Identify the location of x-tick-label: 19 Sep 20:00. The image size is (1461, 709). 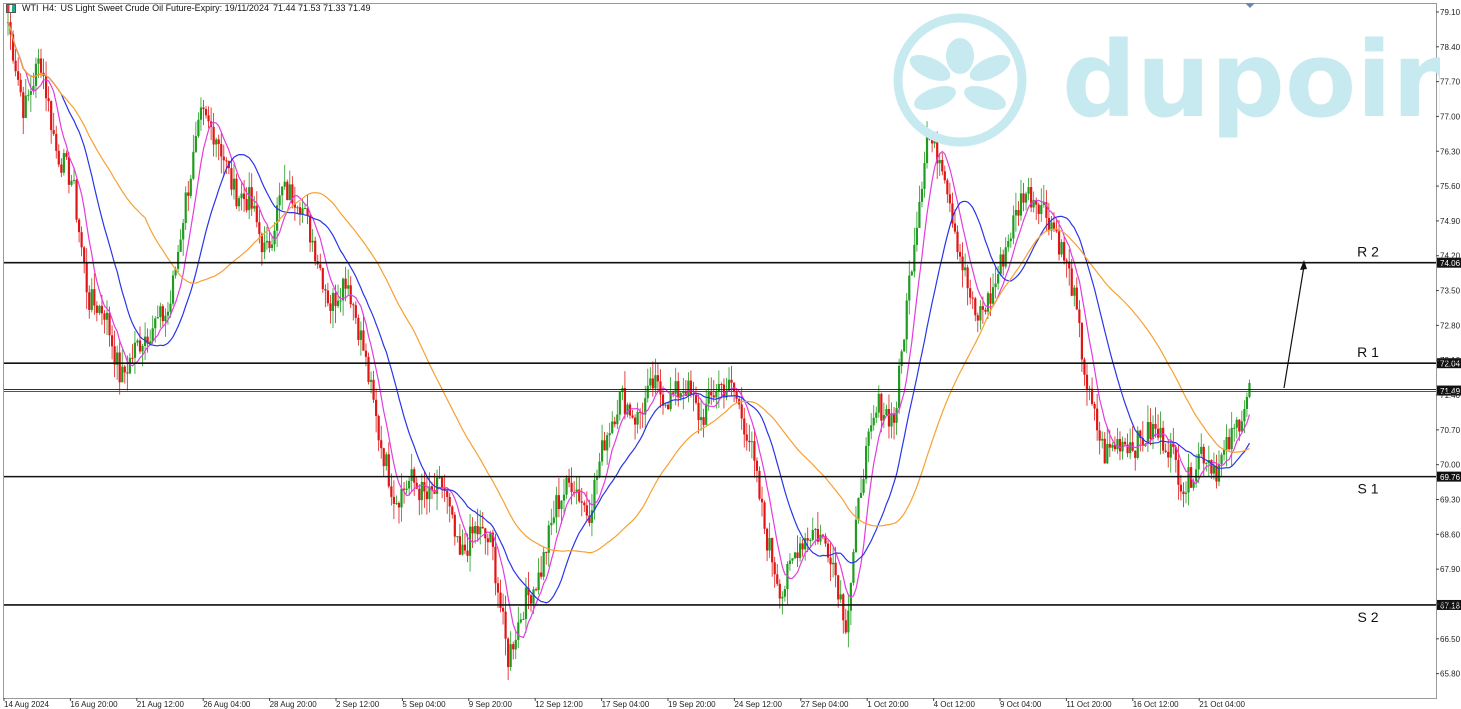
(692, 704).